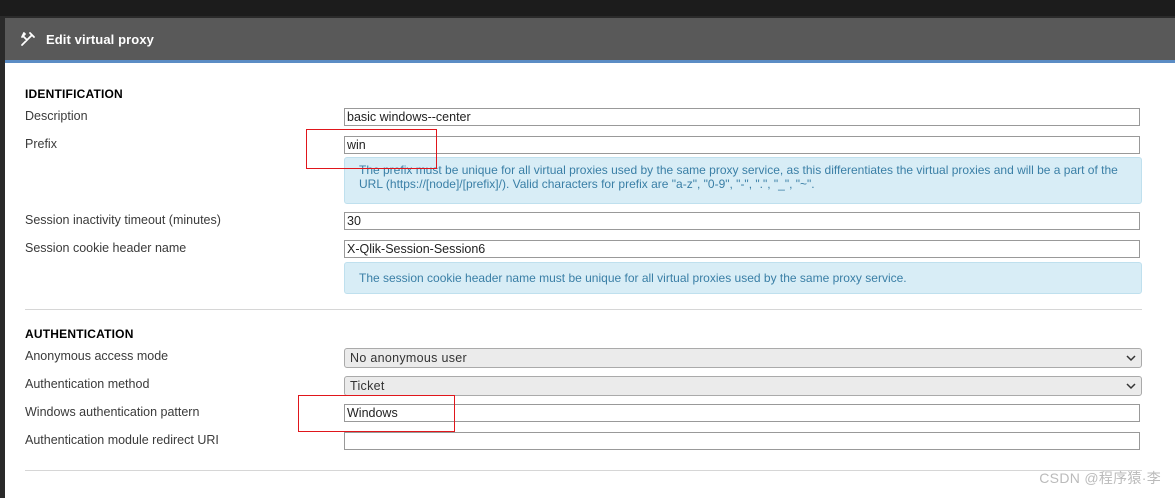 The width and height of the screenshot is (1175, 498). I want to click on prefix-label: Prefix, so click(41, 144).